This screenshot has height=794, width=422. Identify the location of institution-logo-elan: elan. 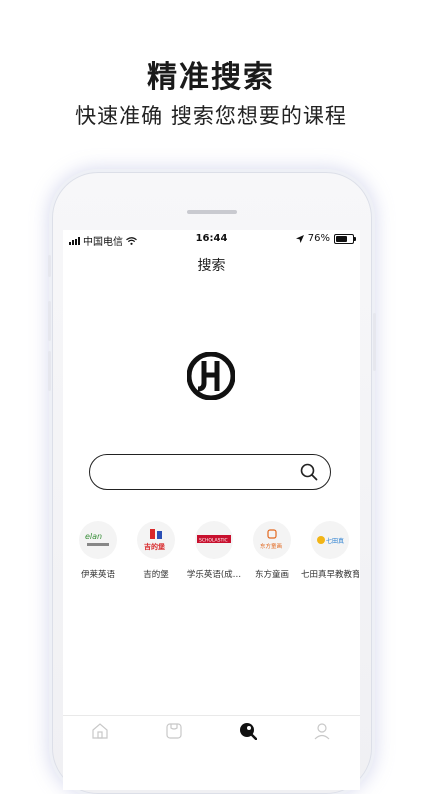
(98, 540).